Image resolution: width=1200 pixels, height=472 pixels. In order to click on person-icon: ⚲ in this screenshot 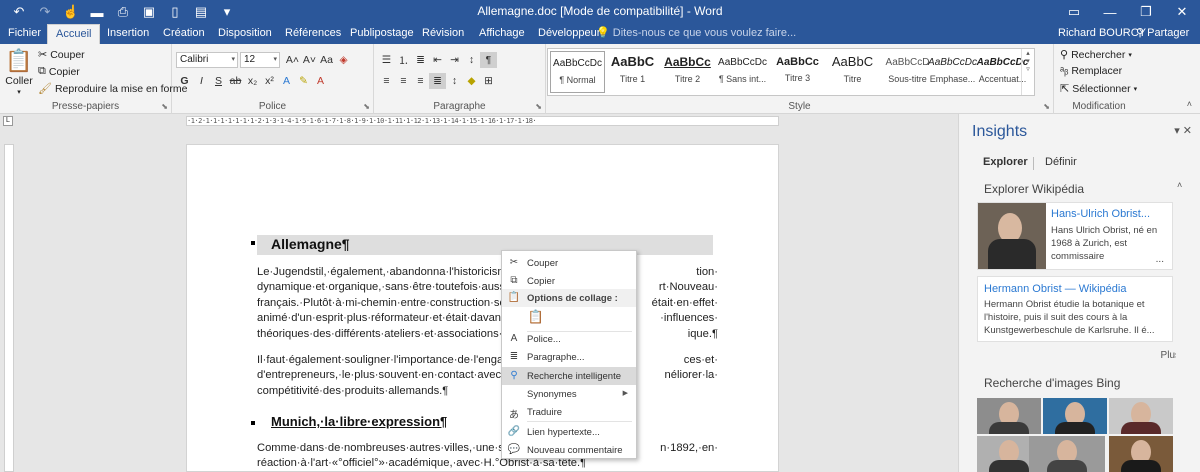, I will do `click(1140, 33)`.